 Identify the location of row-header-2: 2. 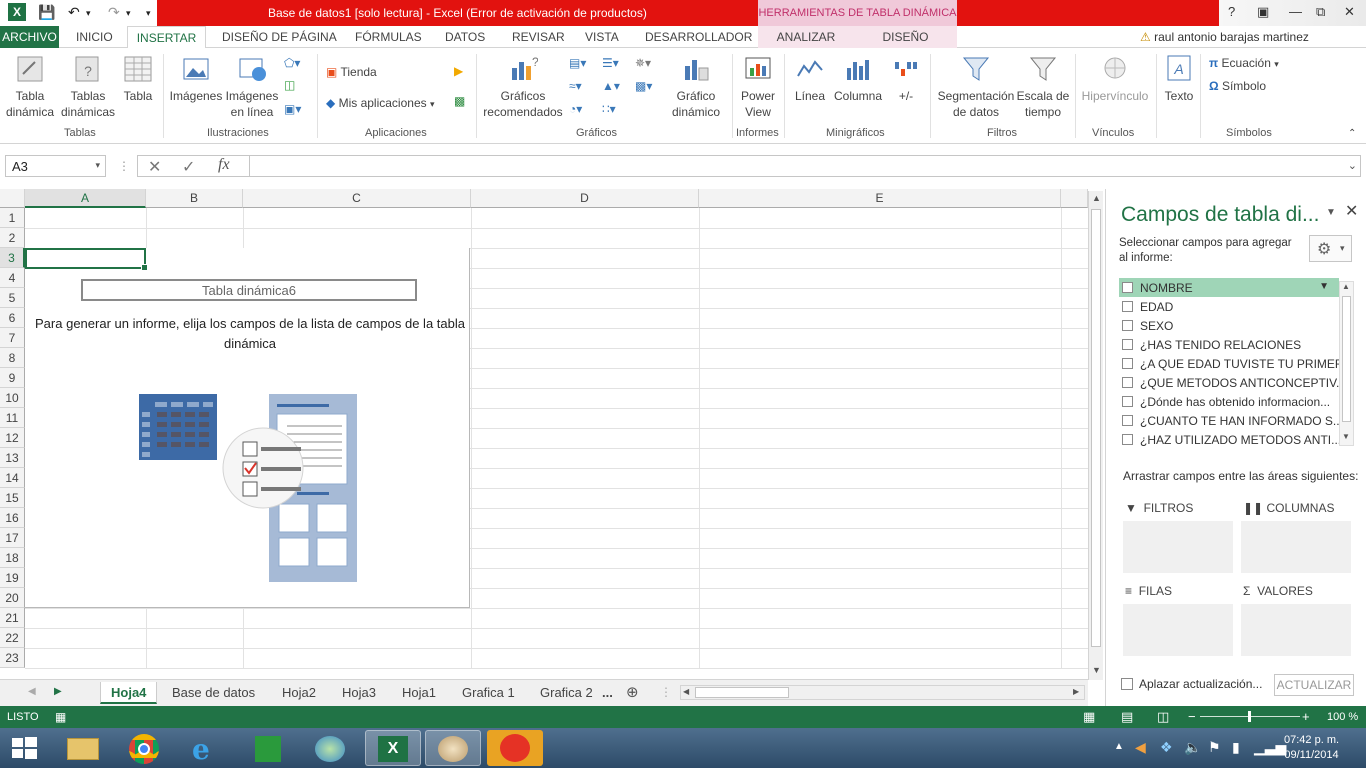
(12, 238).